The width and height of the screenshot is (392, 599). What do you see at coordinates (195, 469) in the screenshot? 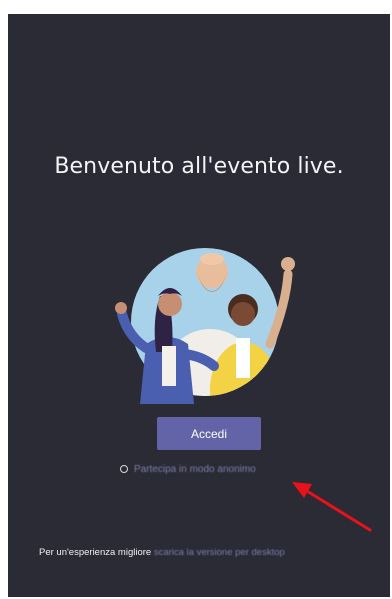
I see `join-anonymously-link: Partecipa in modo anonimo` at bounding box center [195, 469].